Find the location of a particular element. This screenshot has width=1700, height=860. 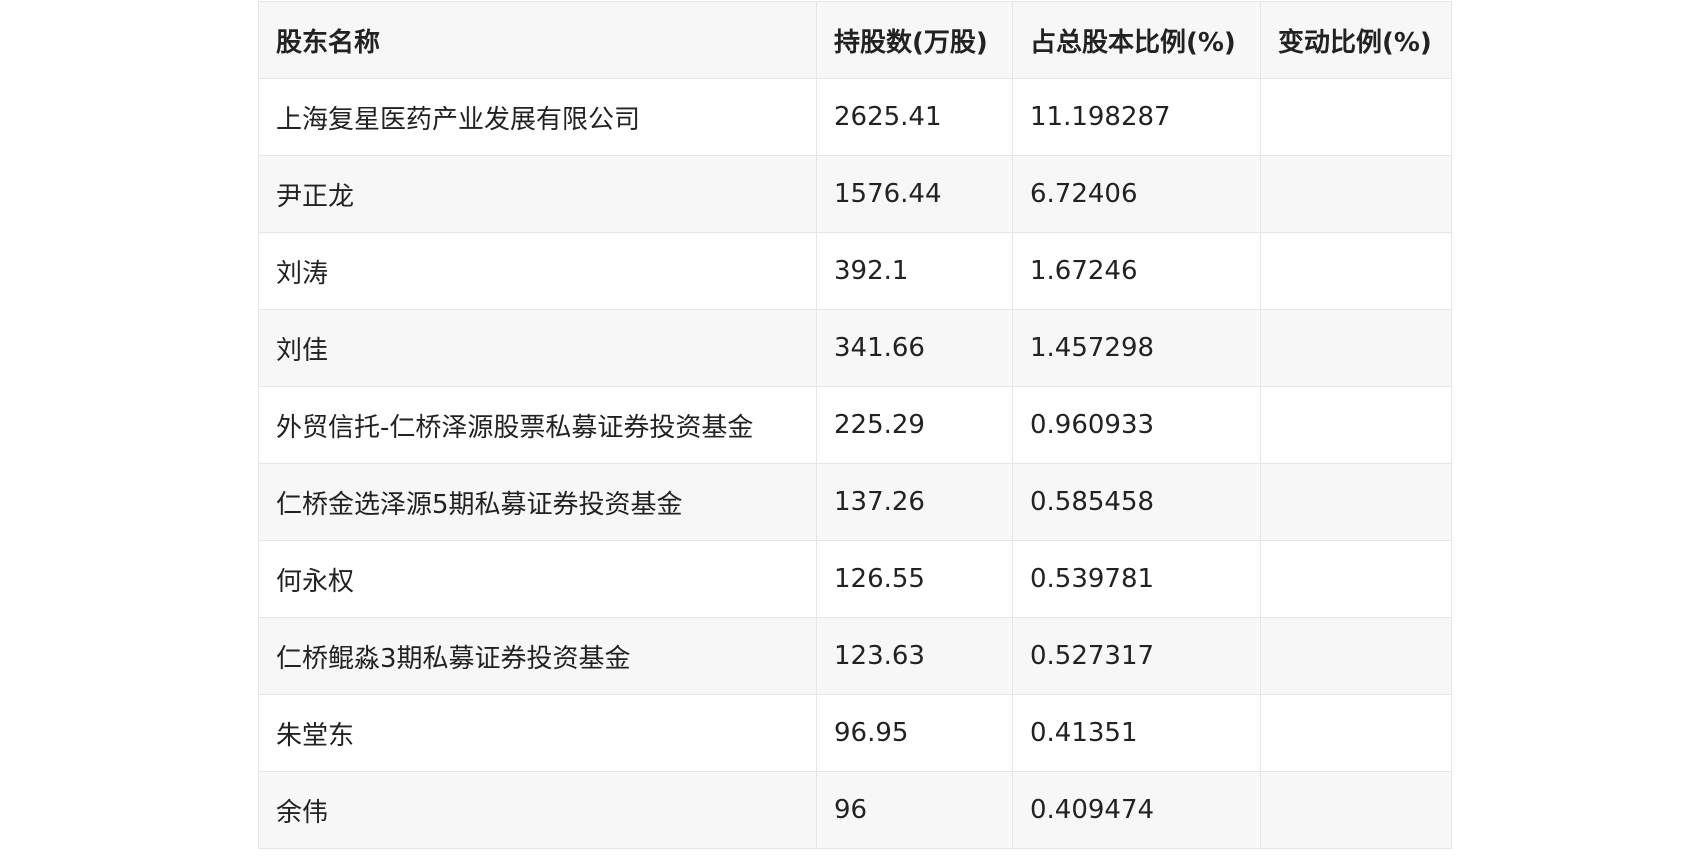

cell-share-ratio: 0.409474 is located at coordinates (1136, 810).